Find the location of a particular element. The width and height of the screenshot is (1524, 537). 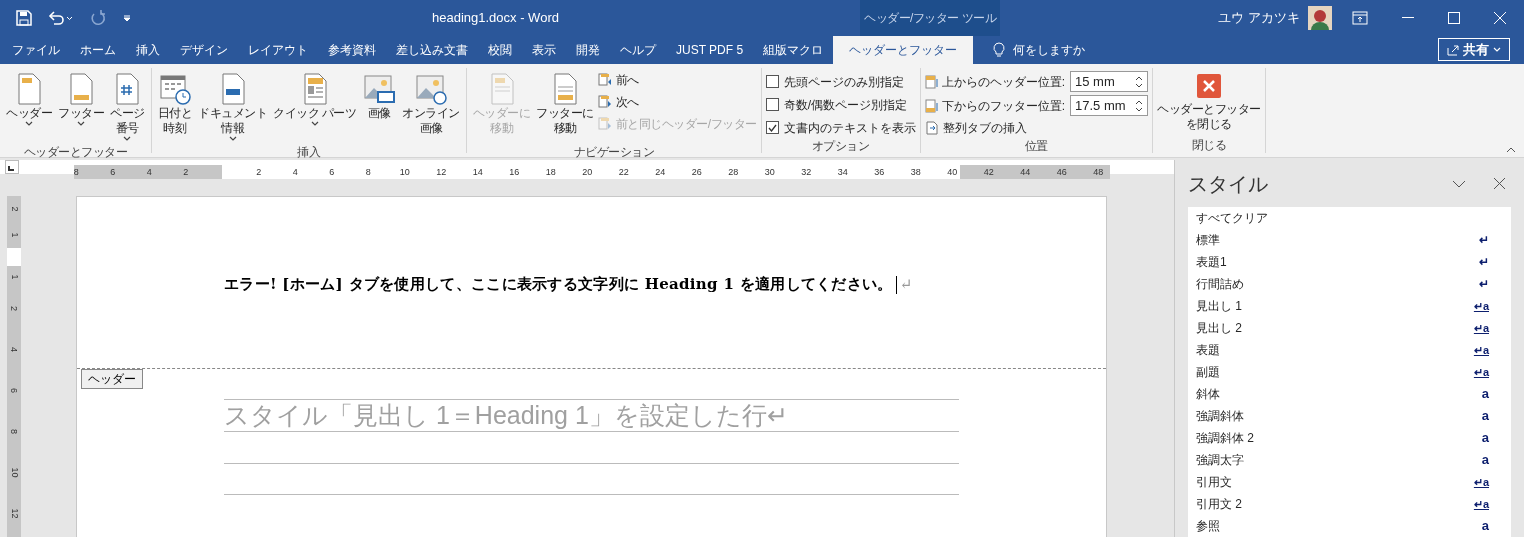

ribbon-button: 日付と 時刻 is located at coordinates (174, 106).